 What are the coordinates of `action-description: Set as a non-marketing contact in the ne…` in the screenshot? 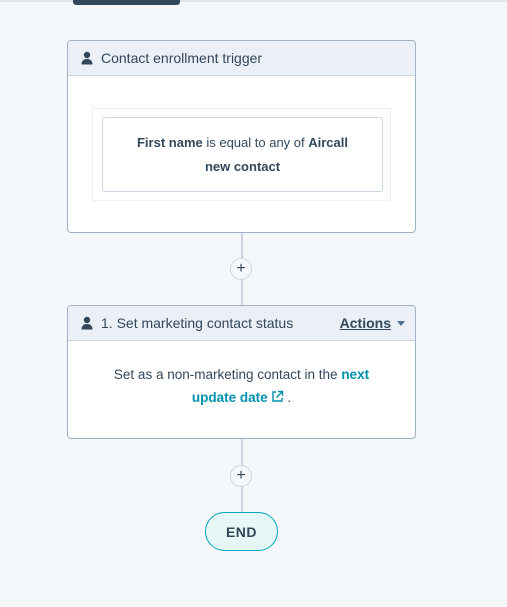 It's located at (241, 375).